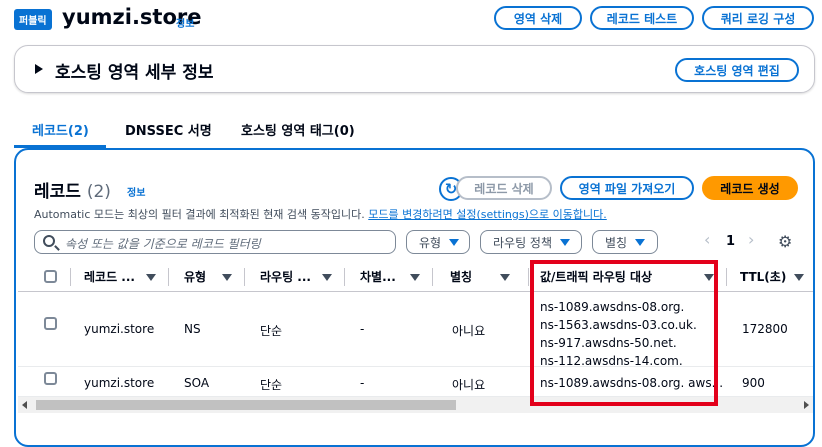  Describe the element at coordinates (750, 188) in the screenshot. I see `create-record-button: 레코드 생성` at that location.